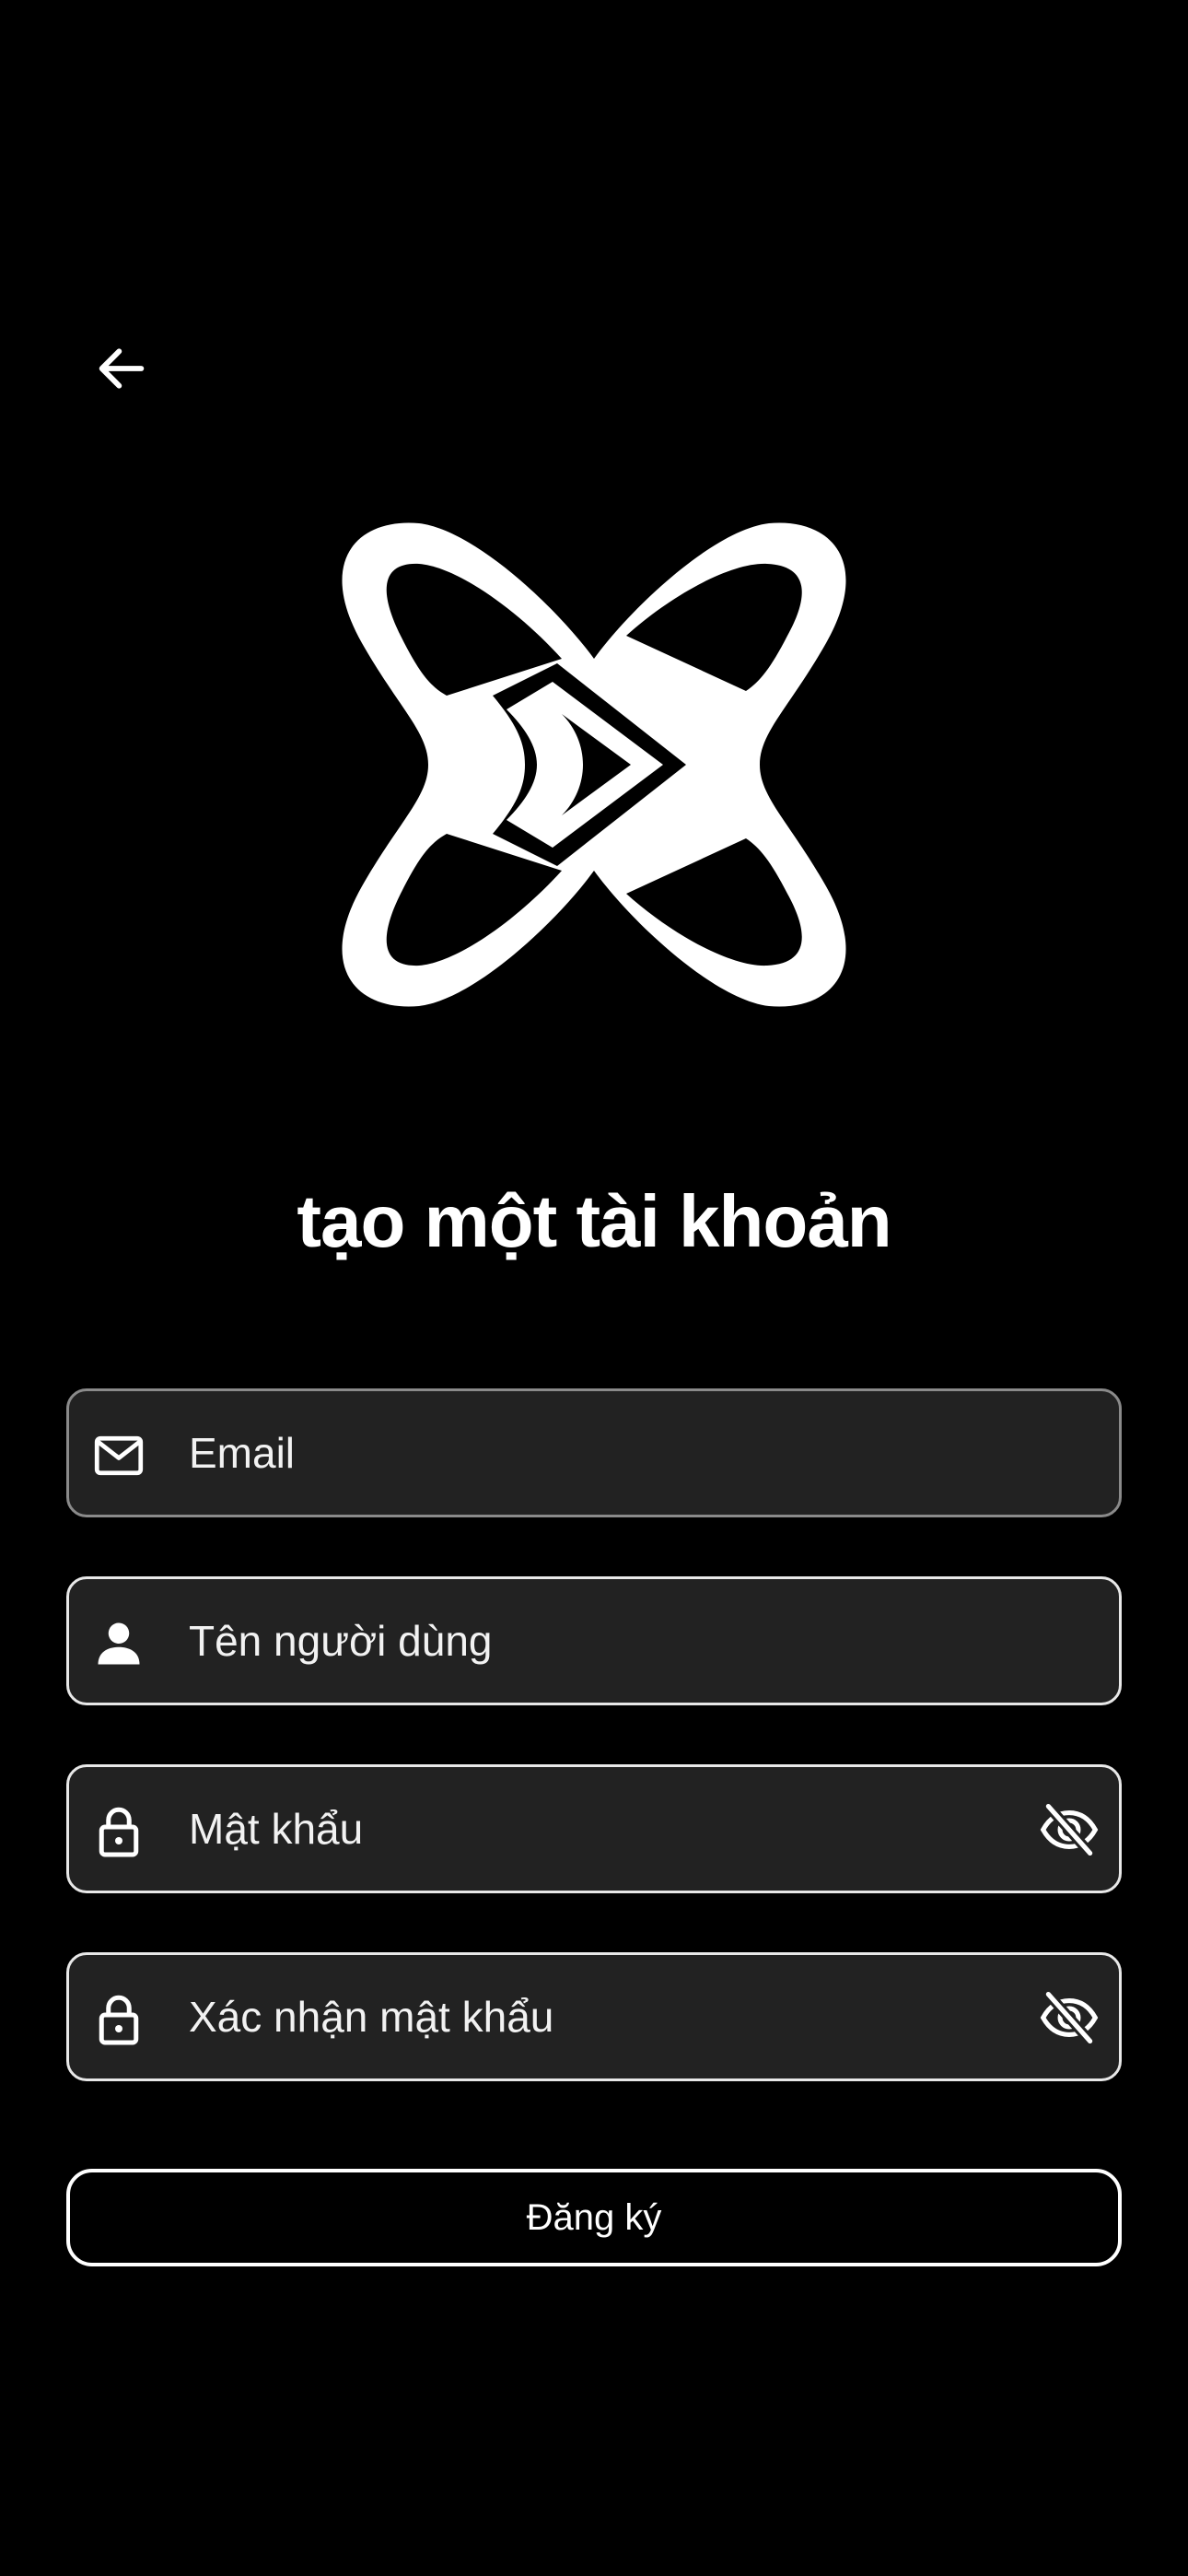 This screenshot has width=1188, height=2576. I want to click on arrow-left-icon, so click(122, 368).